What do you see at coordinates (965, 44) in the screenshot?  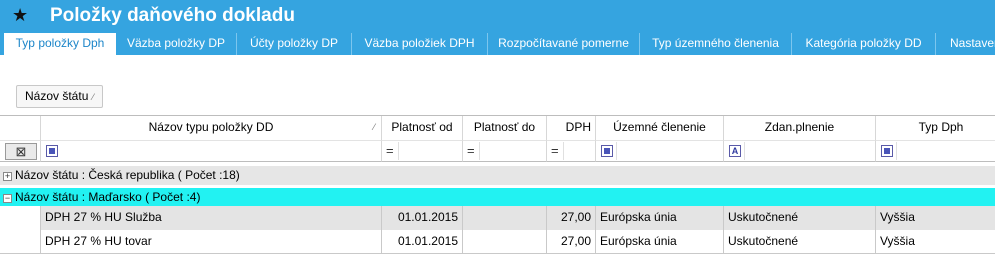 I see `tab-nastavenia: Nastaven` at bounding box center [965, 44].